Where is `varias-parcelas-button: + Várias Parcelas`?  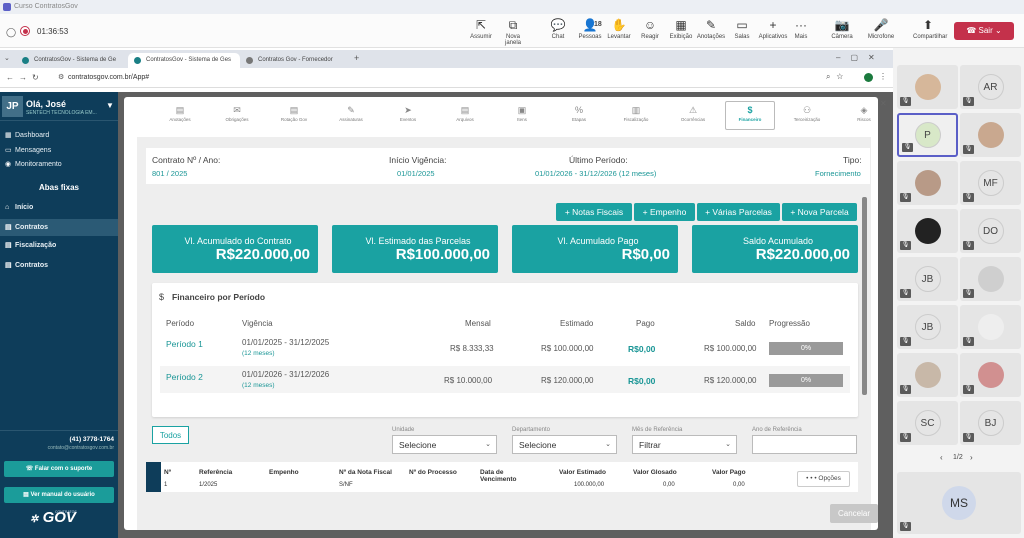 varias-parcelas-button: + Várias Parcelas is located at coordinates (738, 212).